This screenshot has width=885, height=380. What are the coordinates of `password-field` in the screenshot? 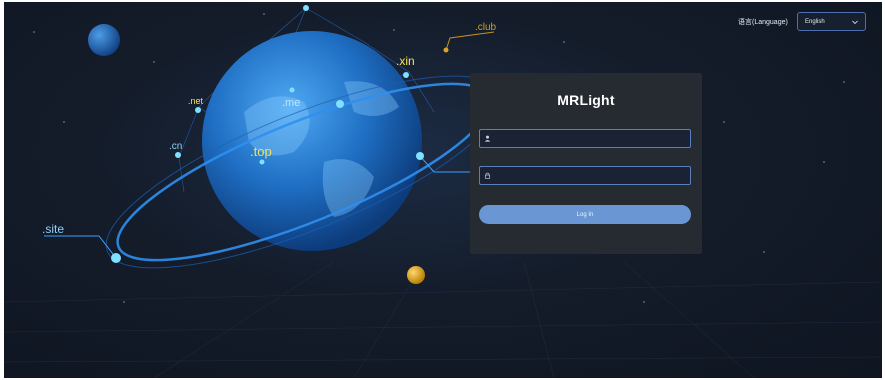 It's located at (585, 176).